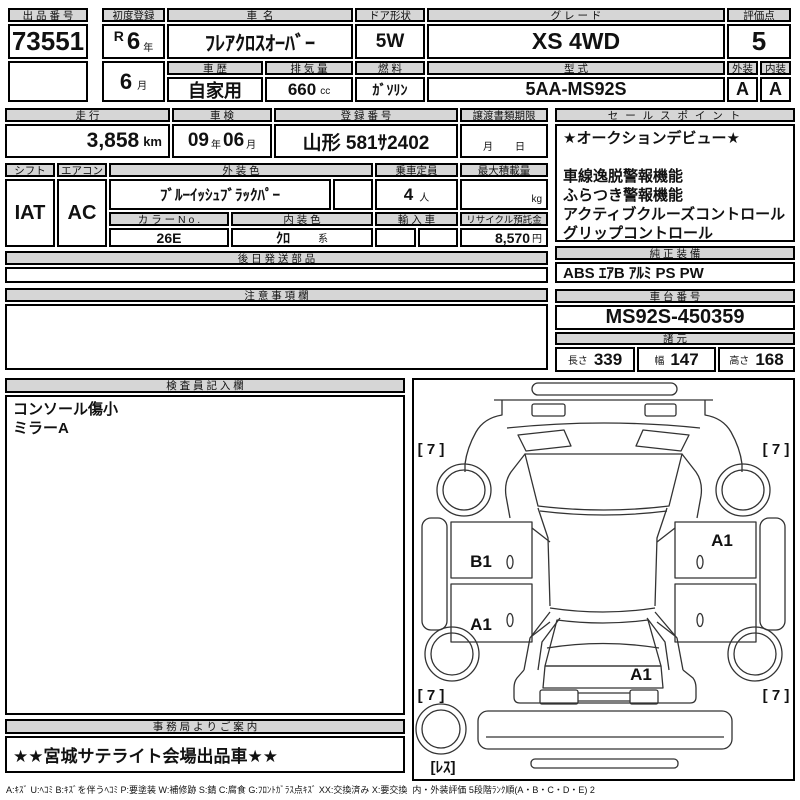  I want to click on auction-no-empty-cell, so click(48, 81).